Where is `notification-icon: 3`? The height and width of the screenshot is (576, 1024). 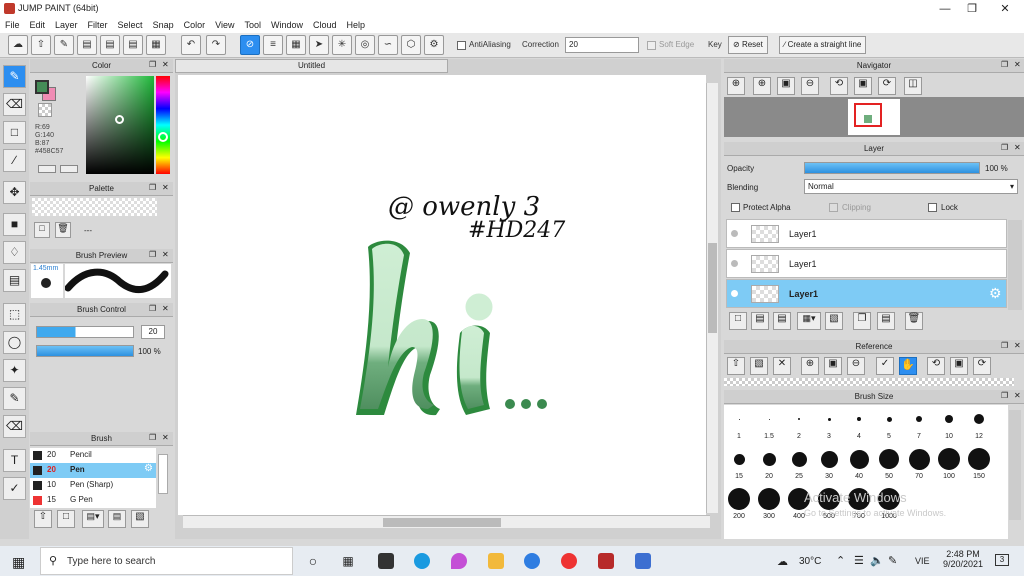 notification-icon: 3 is located at coordinates (1002, 560).